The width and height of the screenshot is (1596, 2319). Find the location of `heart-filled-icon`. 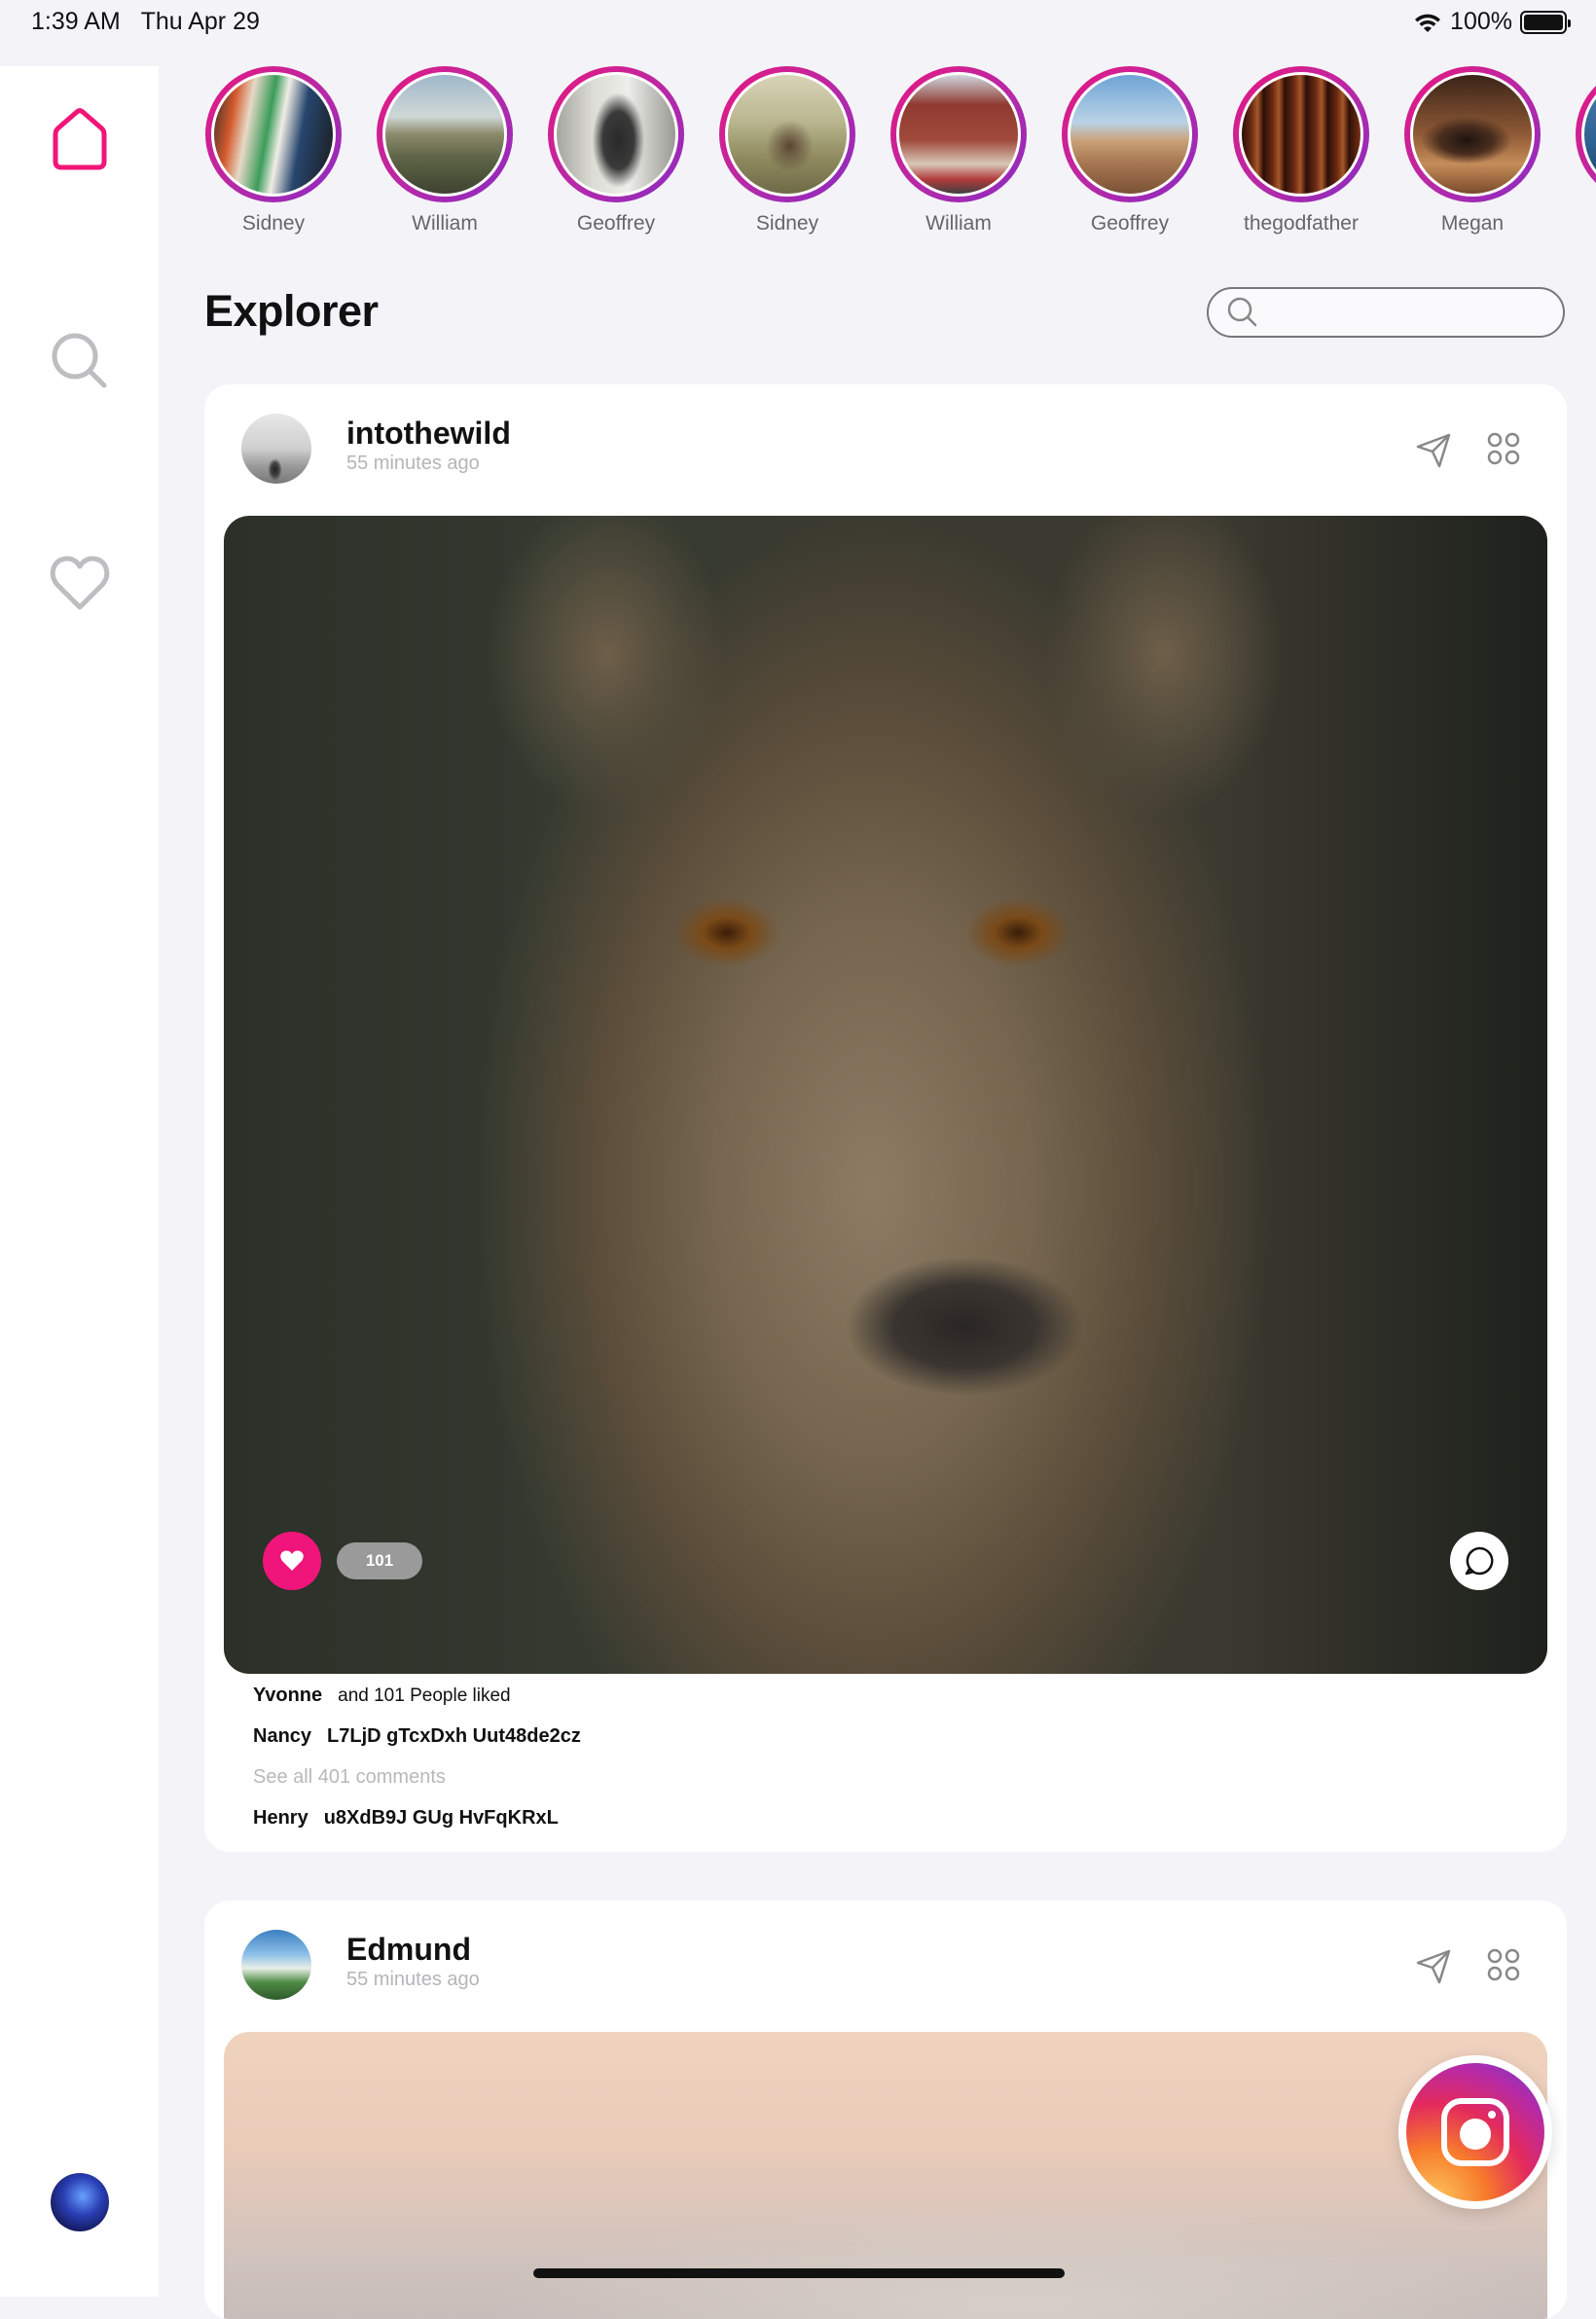

heart-filled-icon is located at coordinates (292, 1560).